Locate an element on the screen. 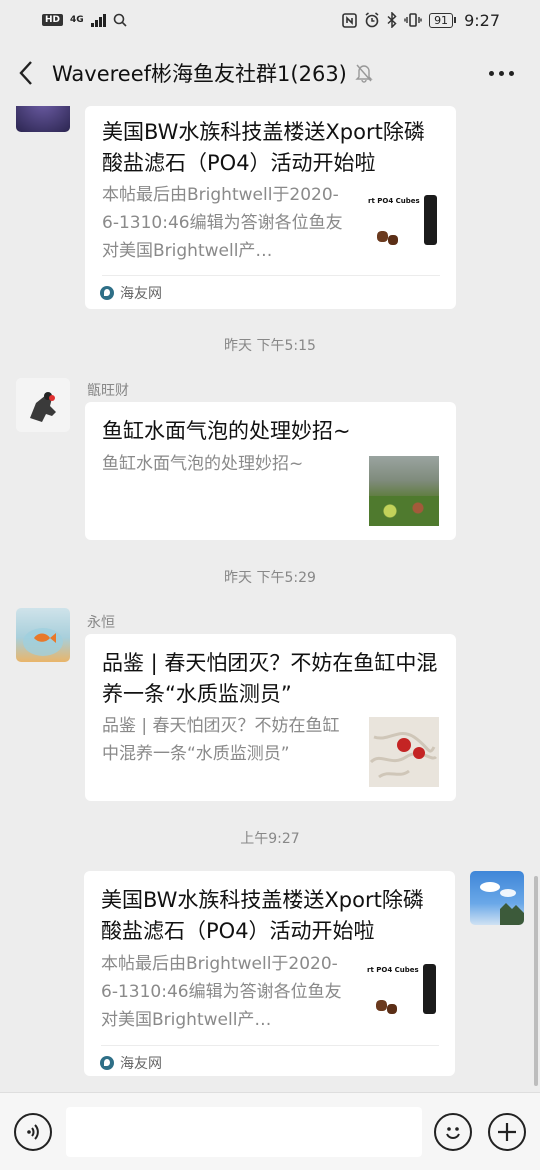 The image size is (540, 1170). link-card: 鱼缸水面气泡的处理妙招~ 鱼缸水面气泡的处理妙招~ is located at coordinates (270, 471).